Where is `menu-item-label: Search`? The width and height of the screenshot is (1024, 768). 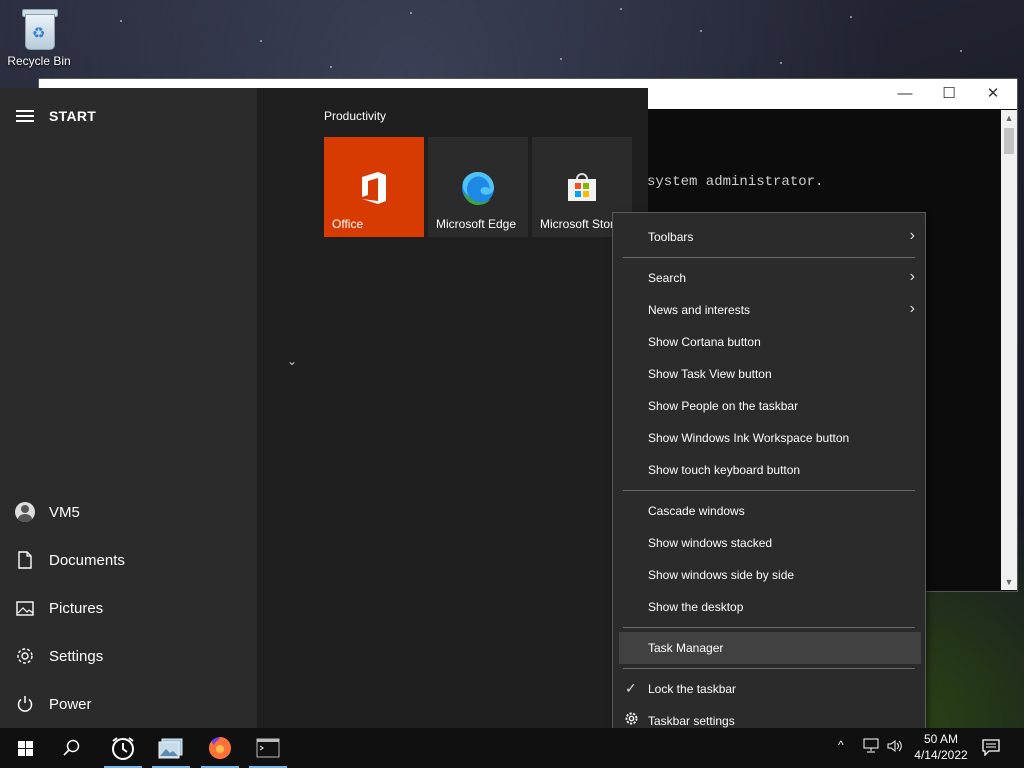 menu-item-label: Search is located at coordinates (667, 278).